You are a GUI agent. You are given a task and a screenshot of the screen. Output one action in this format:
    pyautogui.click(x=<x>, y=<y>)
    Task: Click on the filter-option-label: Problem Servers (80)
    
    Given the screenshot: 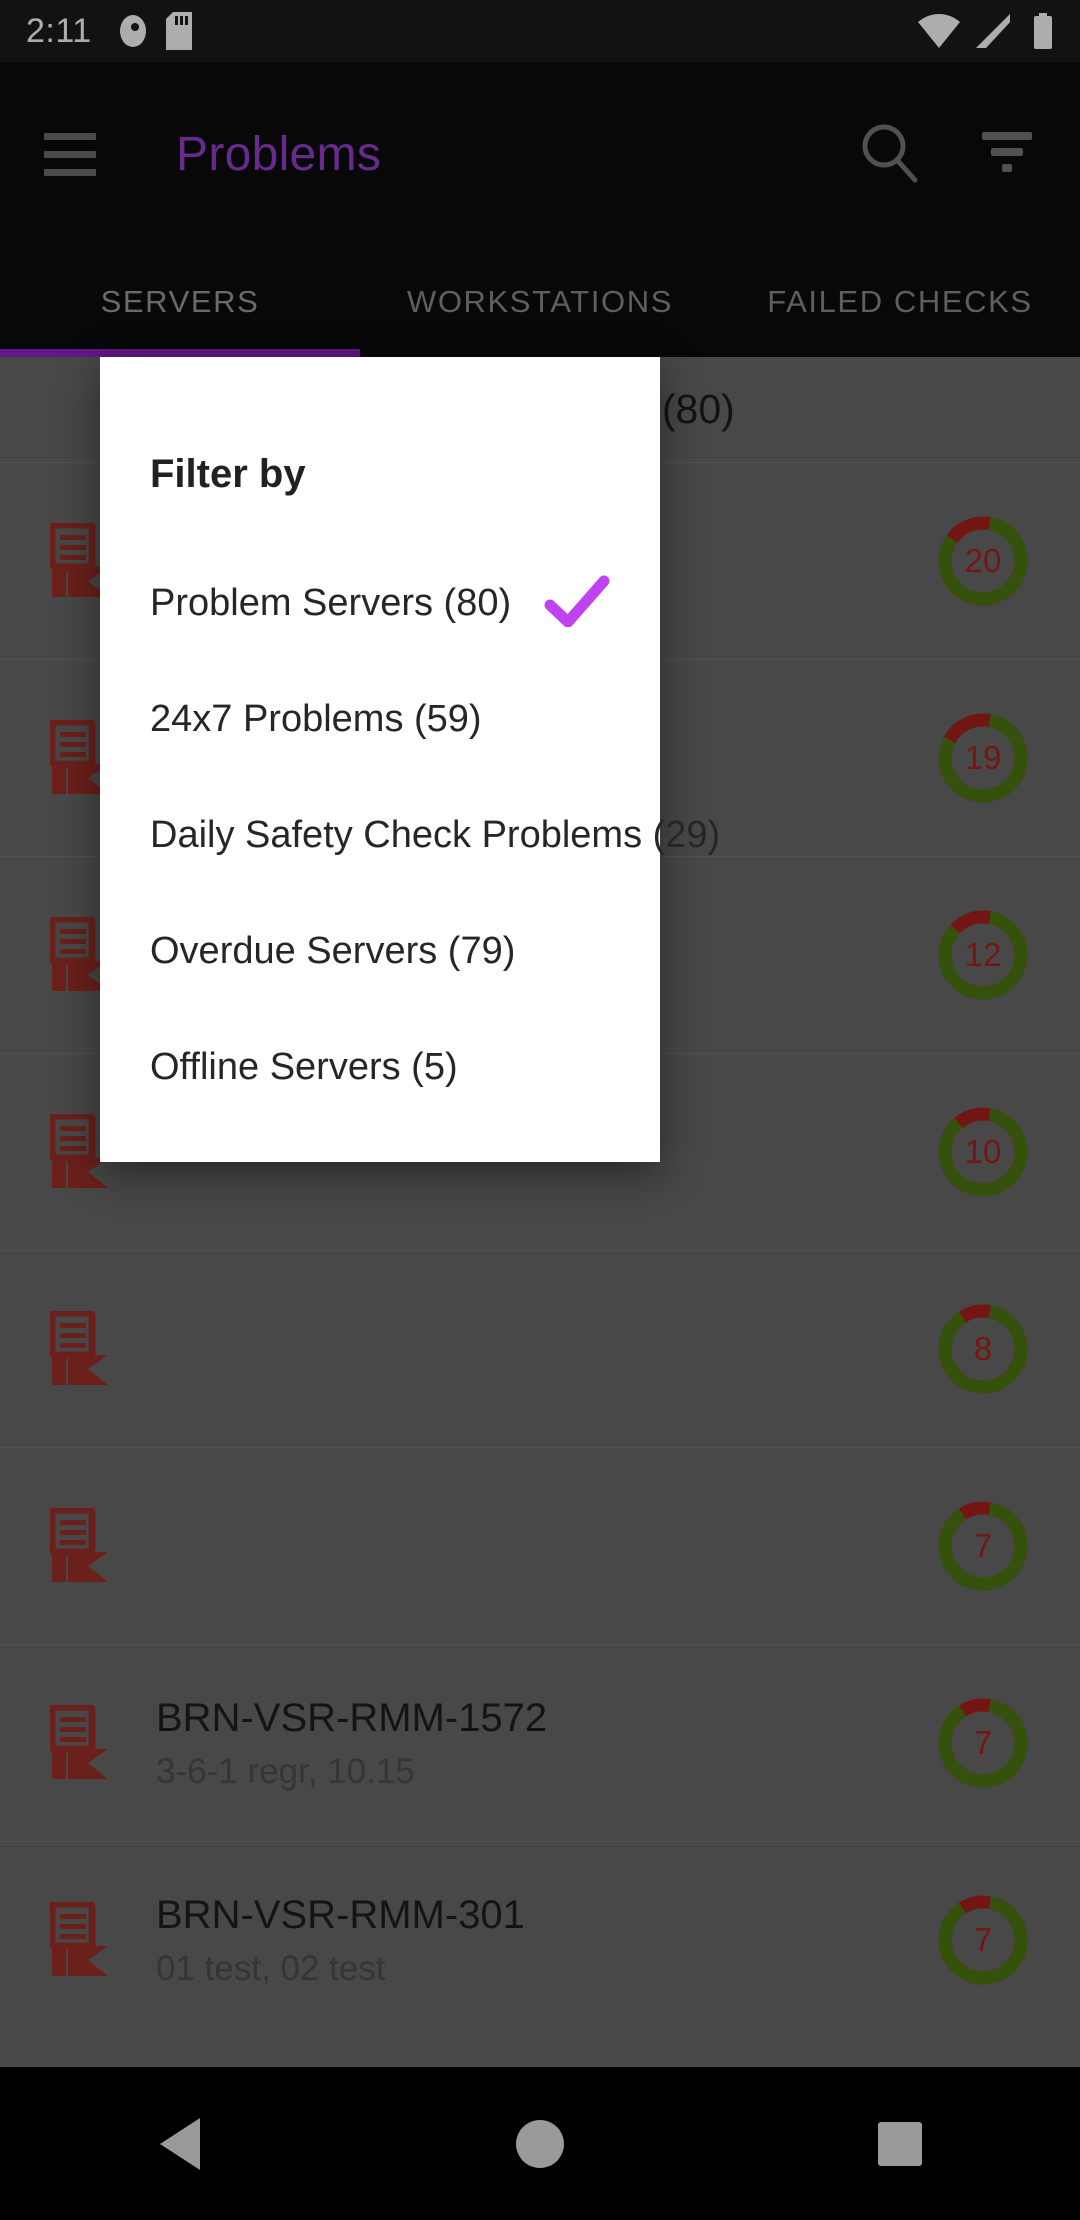 What is the action you would take?
    pyautogui.click(x=331, y=602)
    